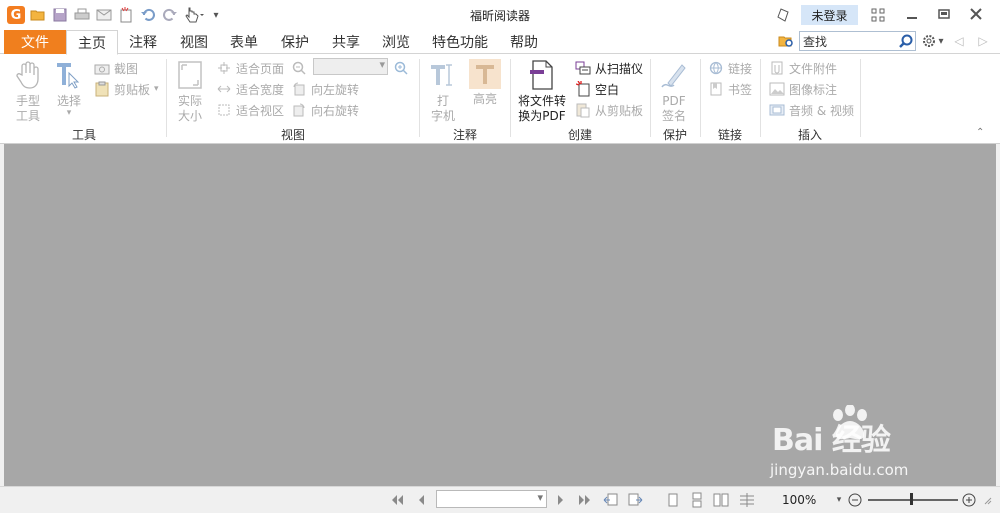  What do you see at coordinates (69, 88) in the screenshot?
I see `select-tool-button: 选择 ▾` at bounding box center [69, 88].